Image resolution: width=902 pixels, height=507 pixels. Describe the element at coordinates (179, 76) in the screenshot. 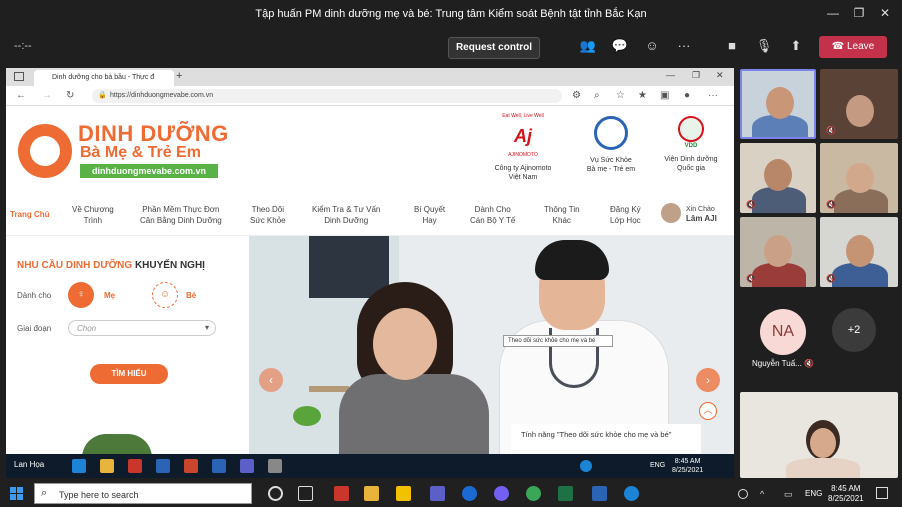

I see `new-tab-button: +` at that location.